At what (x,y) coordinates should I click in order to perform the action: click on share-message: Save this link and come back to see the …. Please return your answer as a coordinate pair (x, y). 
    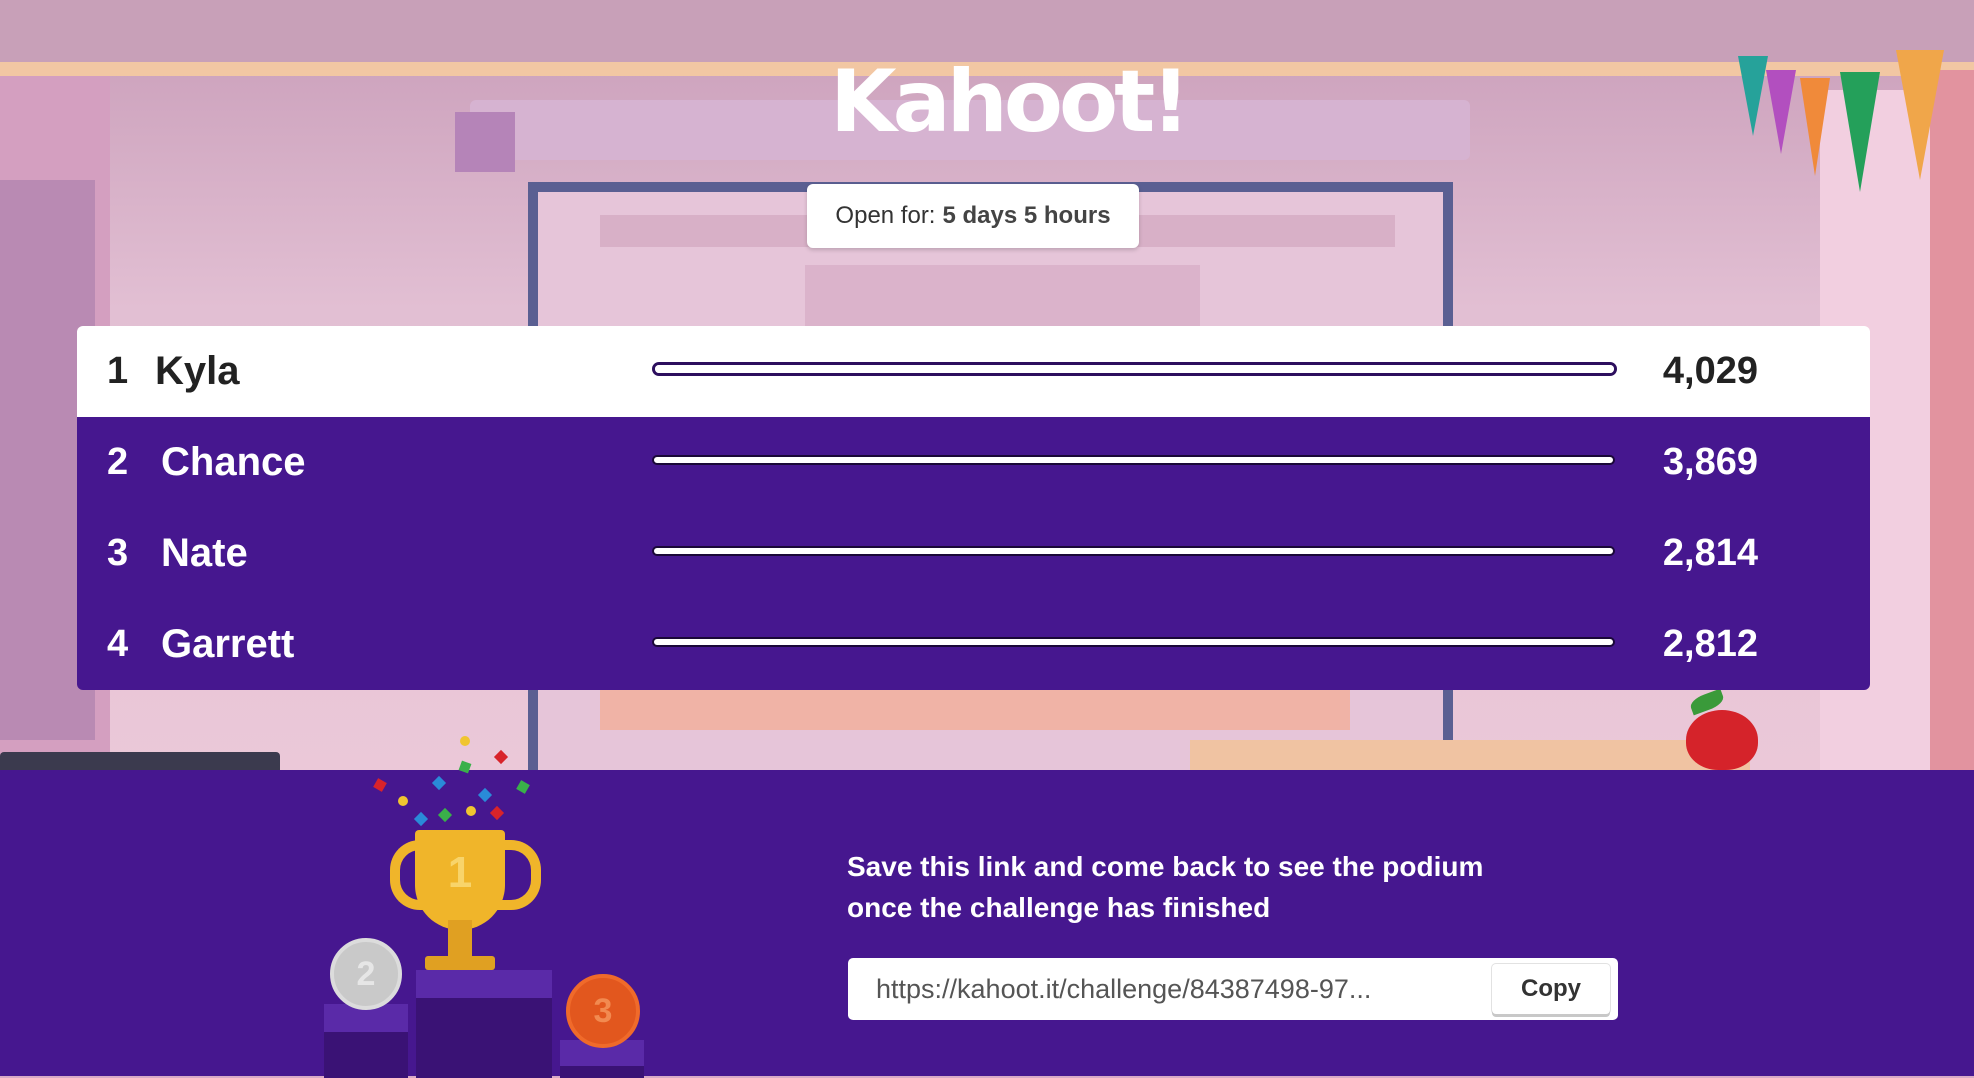
    Looking at the image, I should click on (1227, 887).